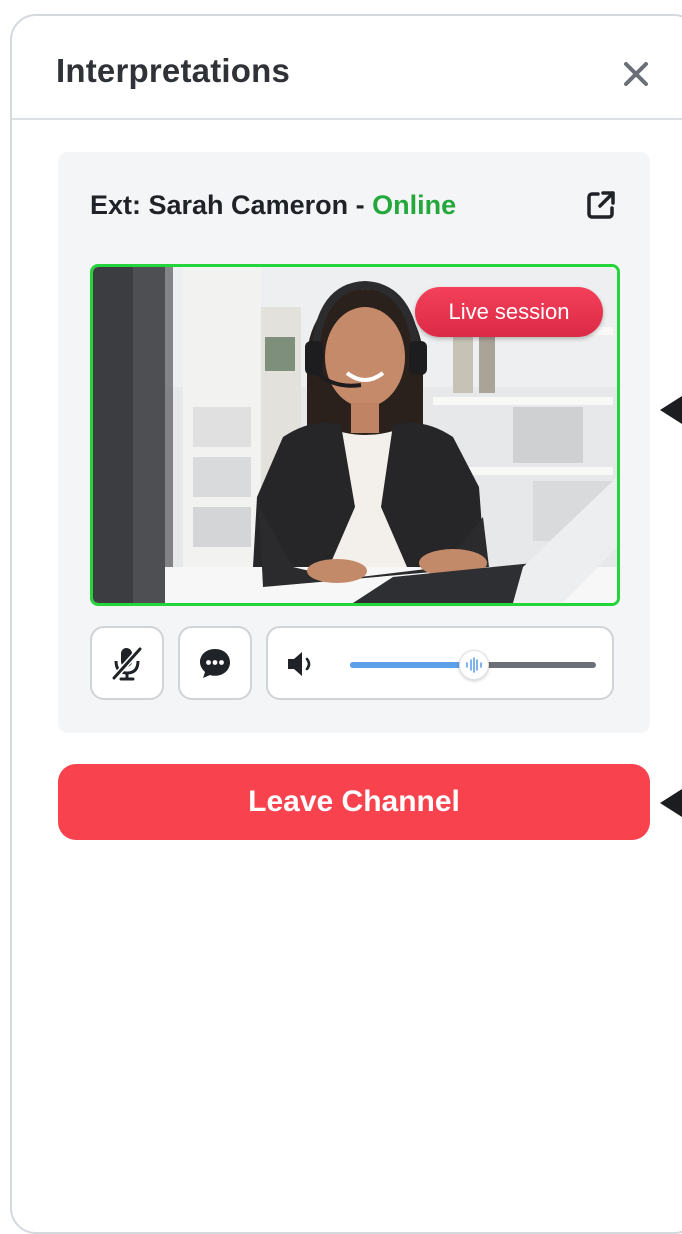  What do you see at coordinates (509, 312) in the screenshot?
I see `live-session-badge: Live session` at bounding box center [509, 312].